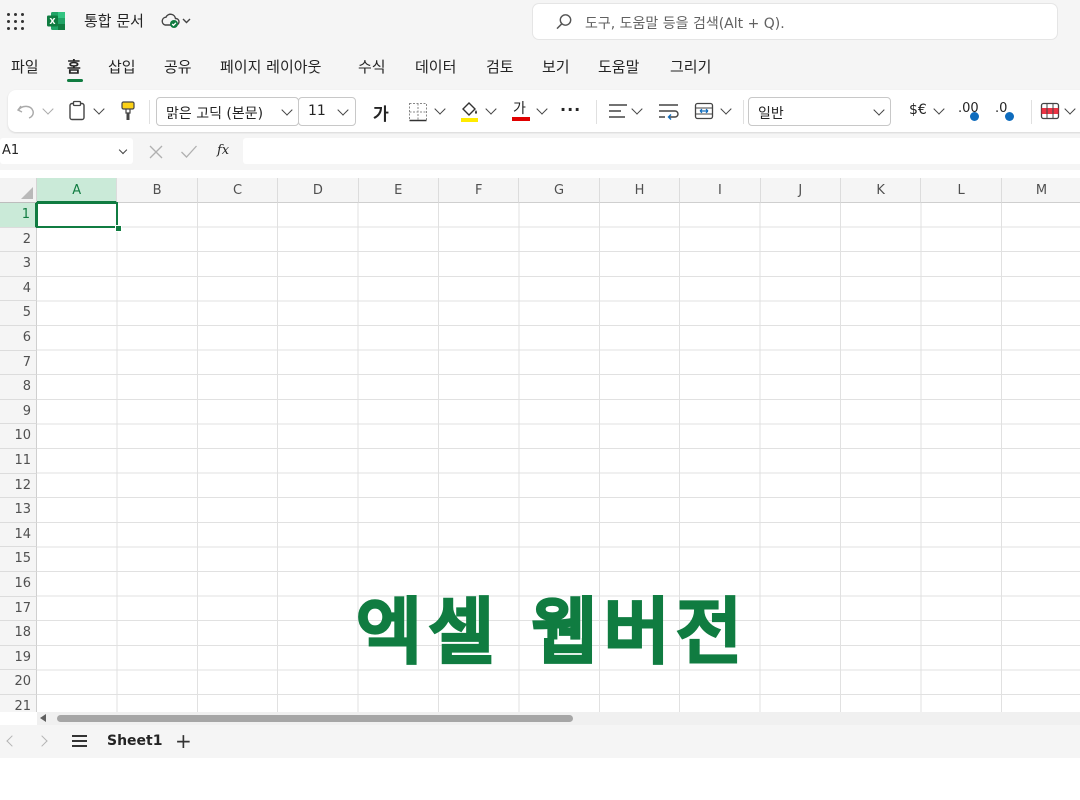 The width and height of the screenshot is (1080, 800). I want to click on row-header: 5, so click(18, 313).